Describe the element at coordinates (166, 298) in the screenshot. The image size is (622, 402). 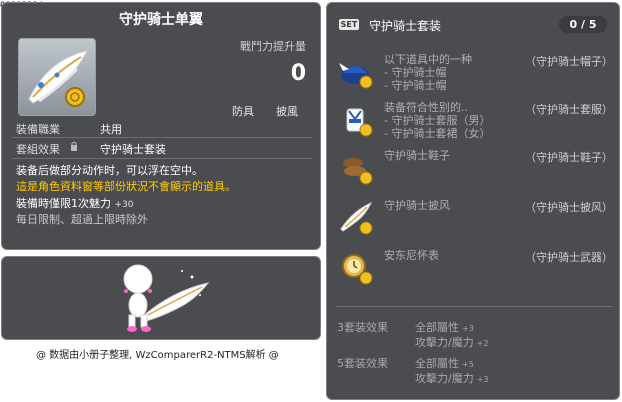
I see `character-preview` at that location.